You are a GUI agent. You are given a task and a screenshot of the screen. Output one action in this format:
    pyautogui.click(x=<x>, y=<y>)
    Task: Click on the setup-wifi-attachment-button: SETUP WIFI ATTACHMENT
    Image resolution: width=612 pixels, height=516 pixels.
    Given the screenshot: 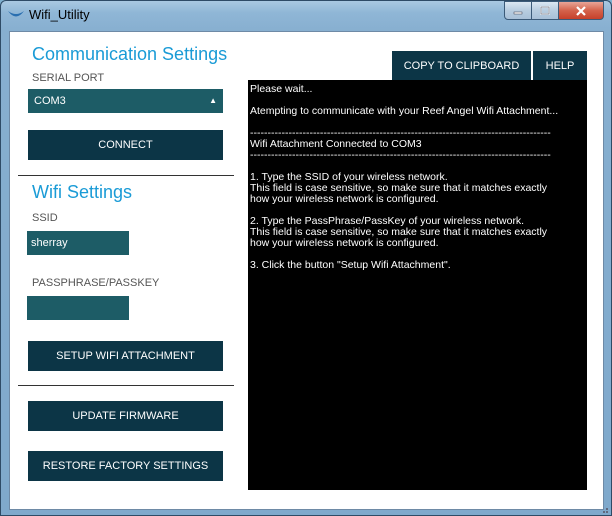 What is the action you would take?
    pyautogui.click(x=125, y=356)
    